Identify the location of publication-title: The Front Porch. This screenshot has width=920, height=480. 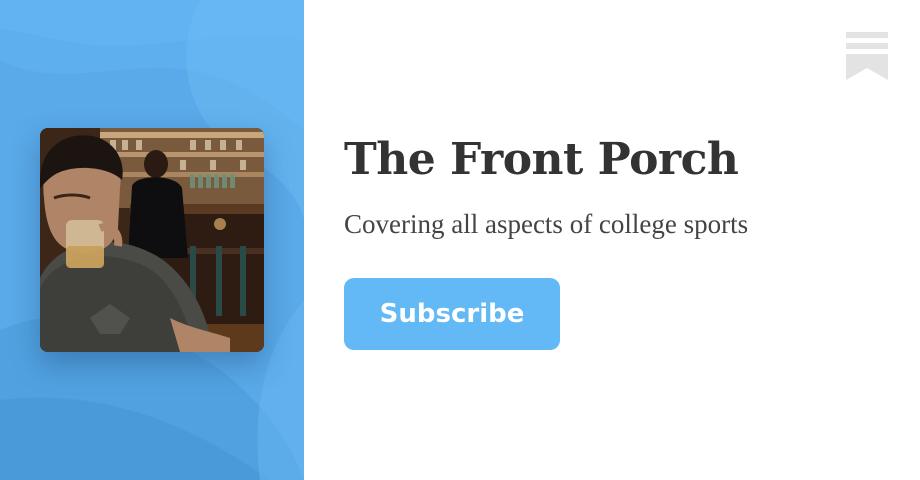
(541, 159).